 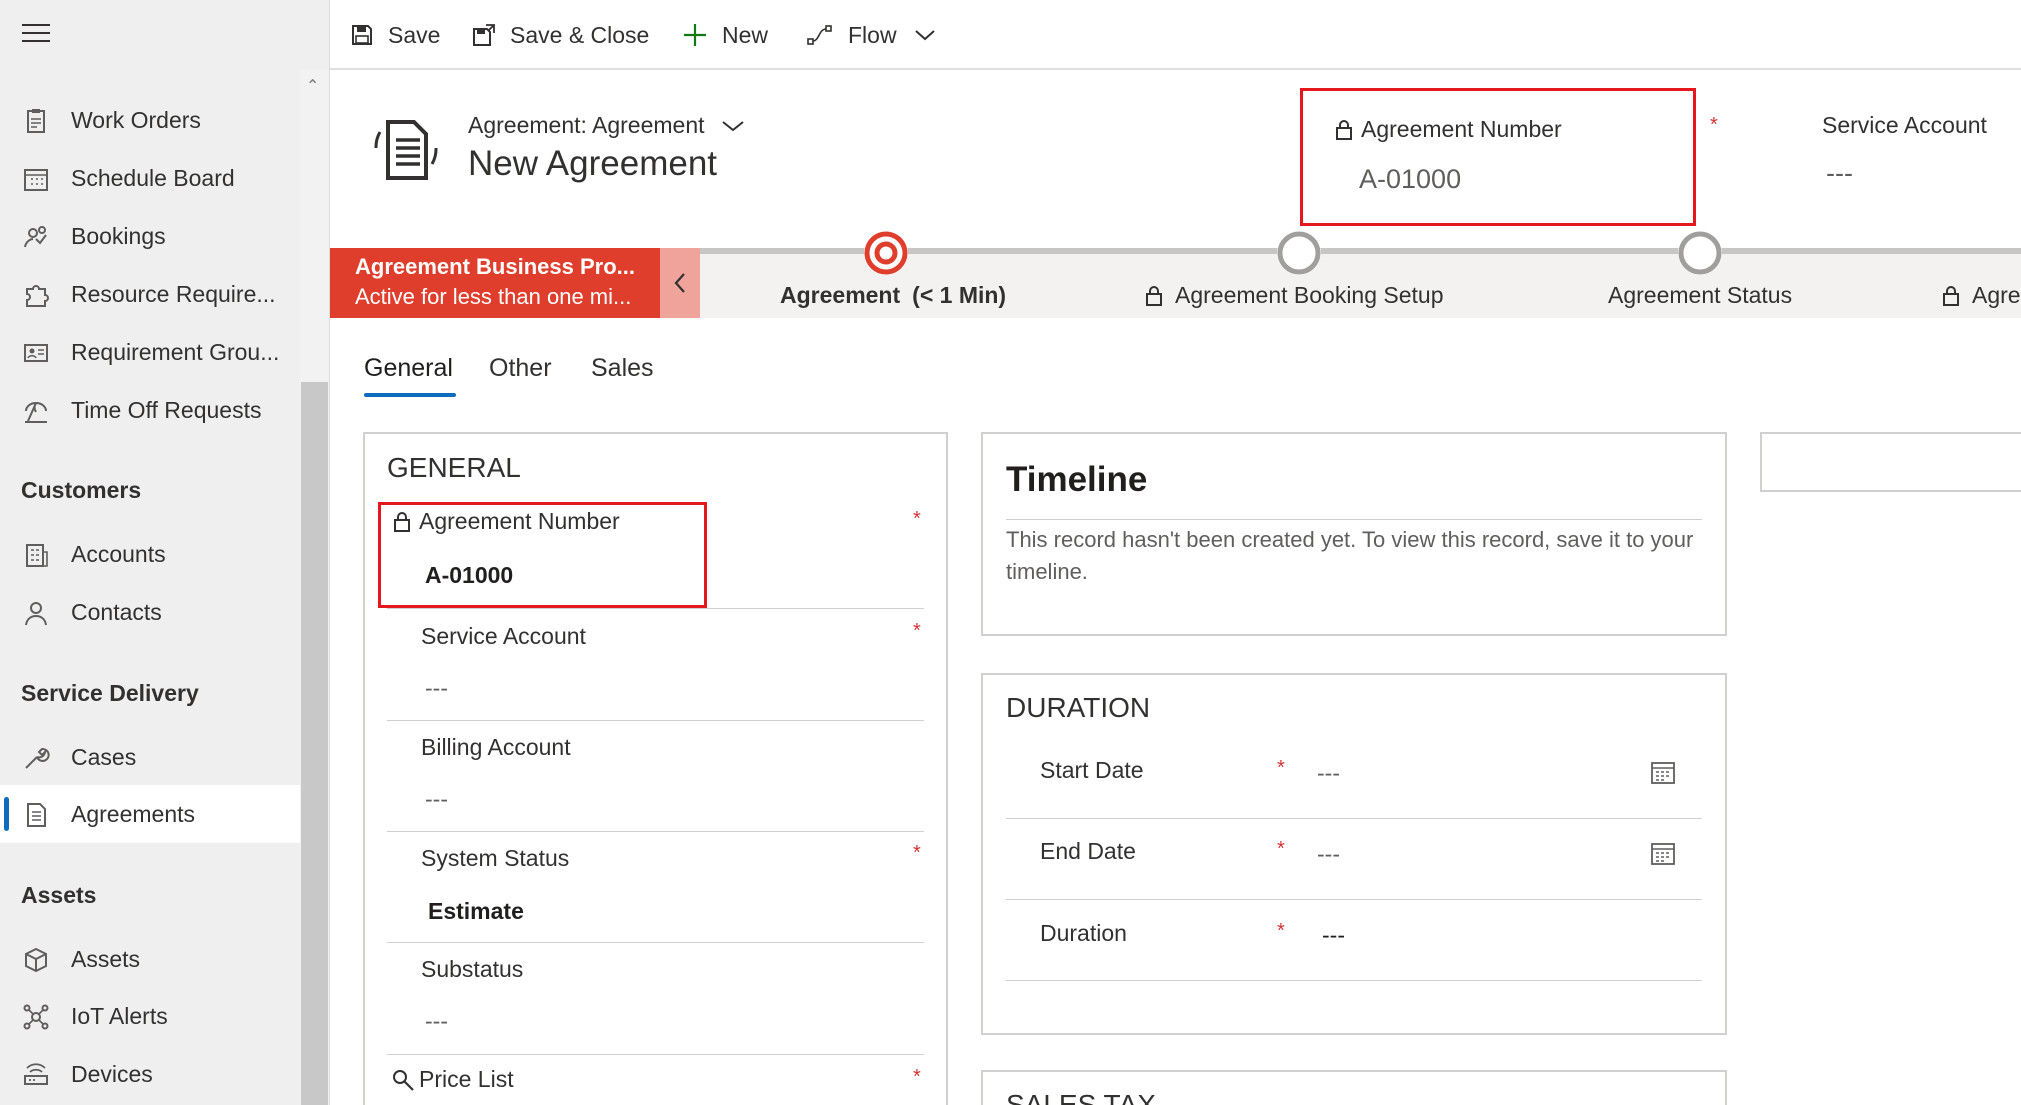 I want to click on sidebar-item-label: Time Off Requests, so click(x=166, y=409).